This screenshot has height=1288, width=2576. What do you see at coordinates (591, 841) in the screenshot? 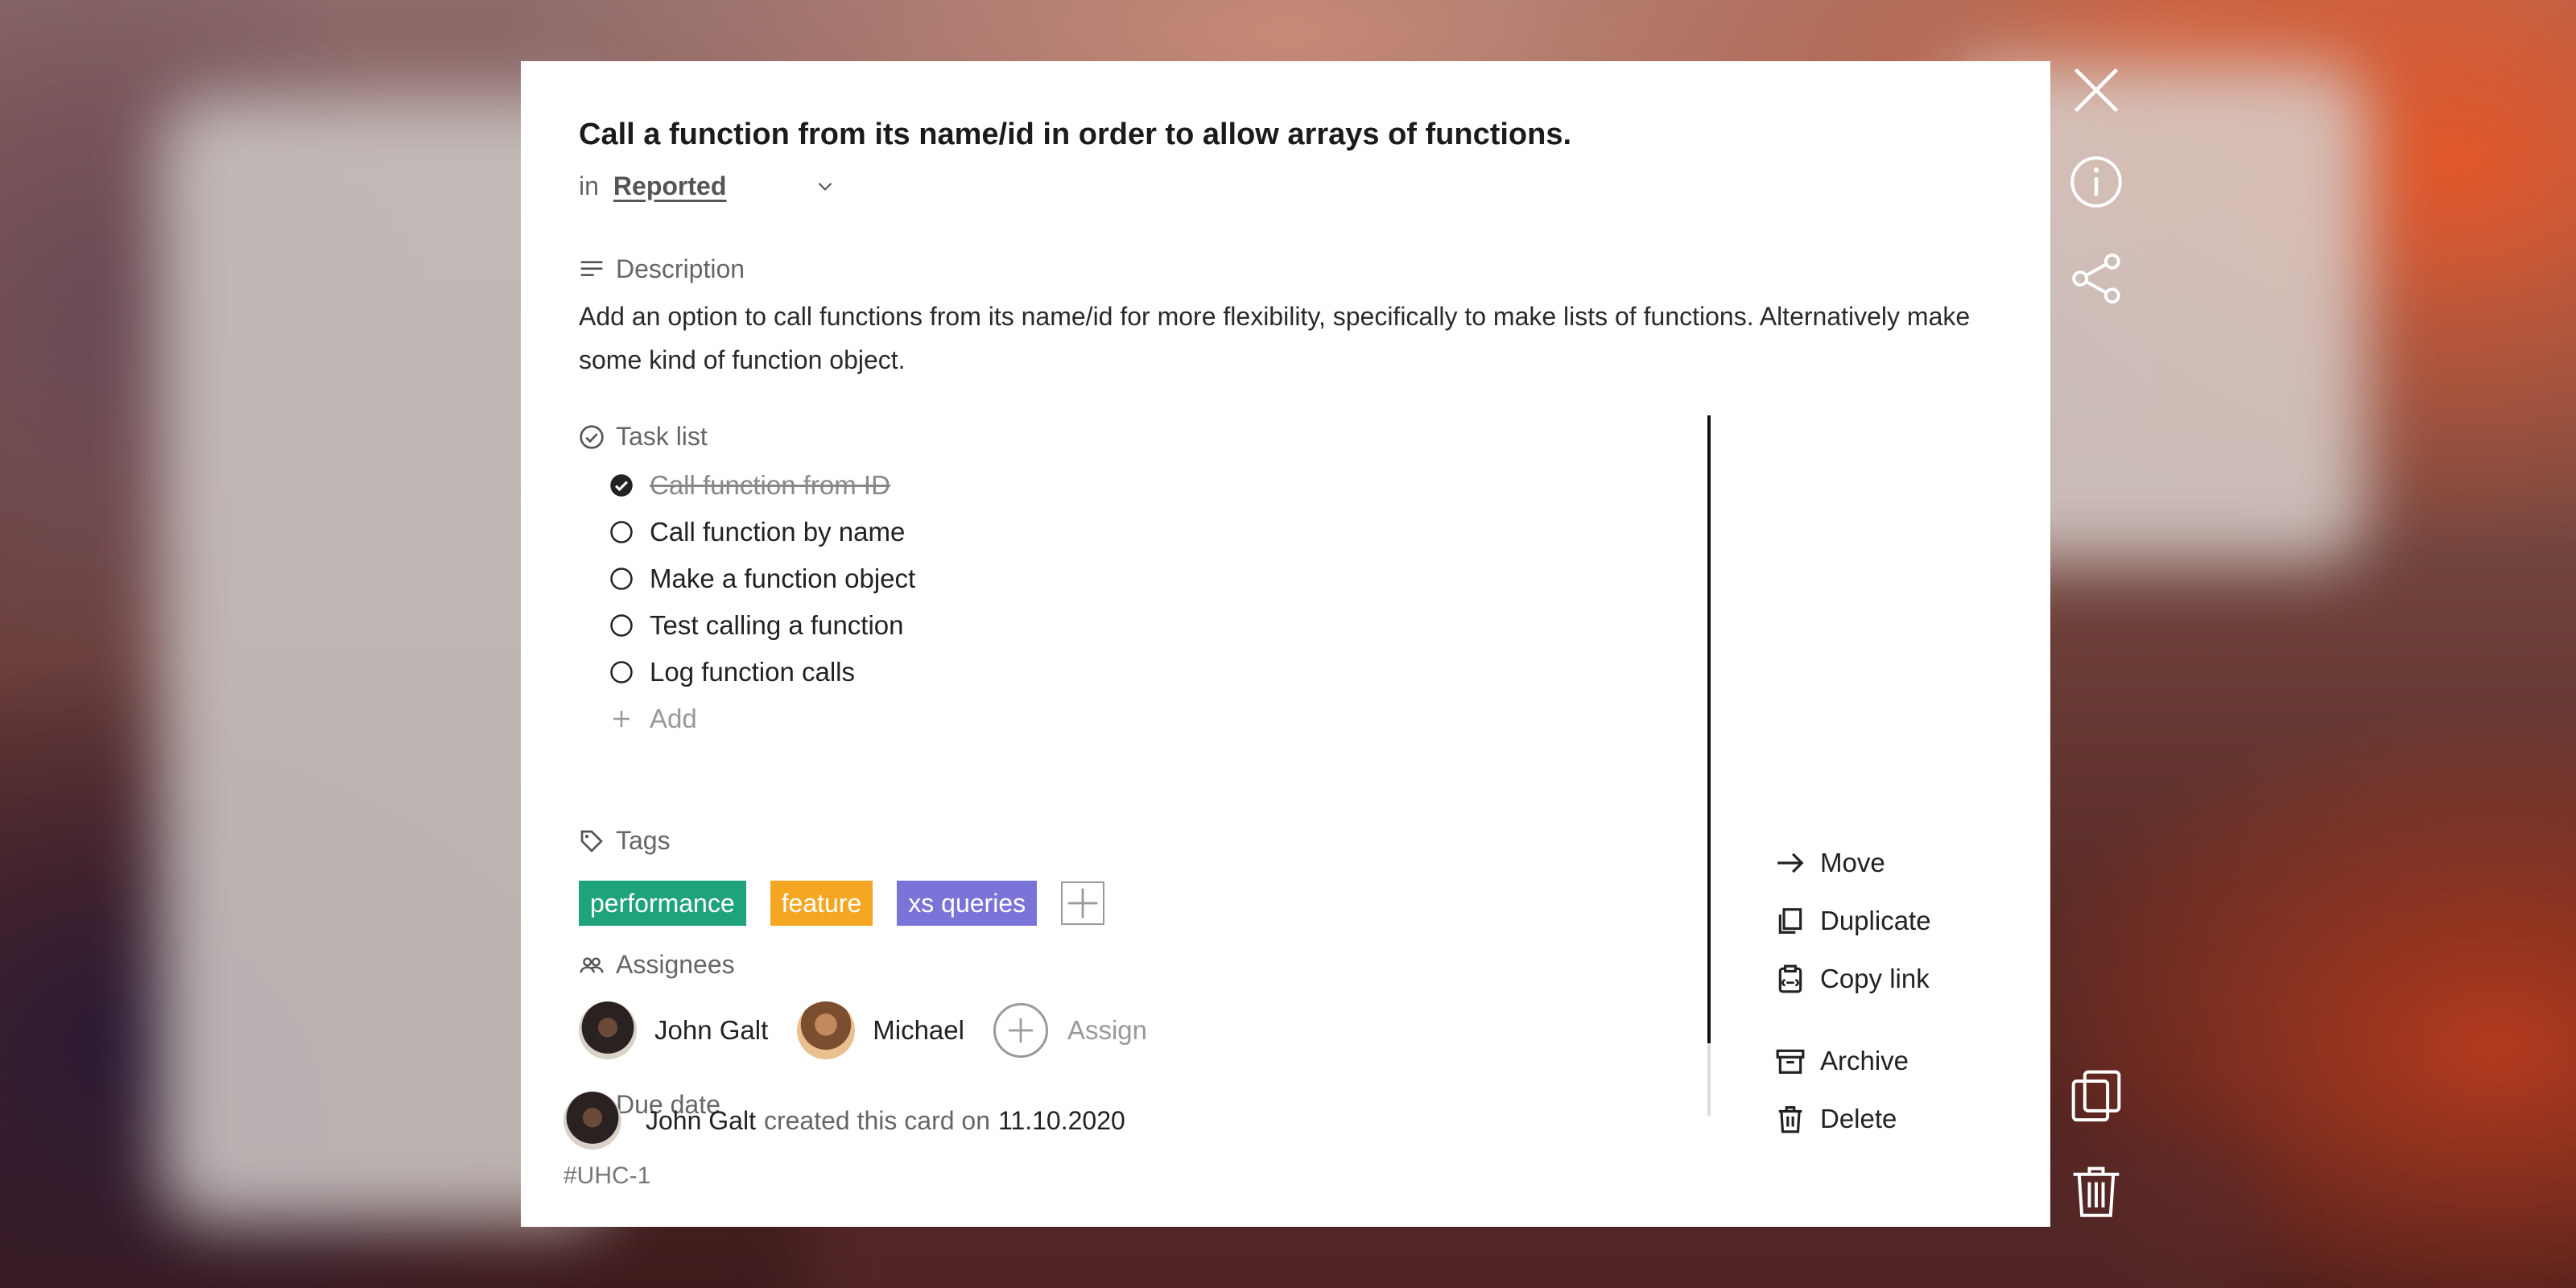
I see `tag-icon` at bounding box center [591, 841].